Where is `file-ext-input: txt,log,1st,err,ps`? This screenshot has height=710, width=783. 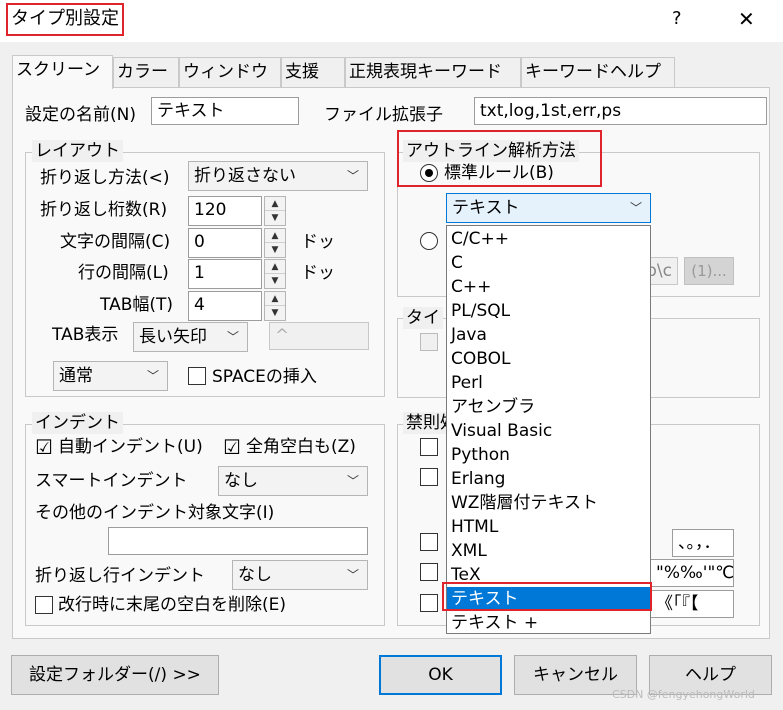
file-ext-input: txt,log,1st,err,ps is located at coordinates (620, 111).